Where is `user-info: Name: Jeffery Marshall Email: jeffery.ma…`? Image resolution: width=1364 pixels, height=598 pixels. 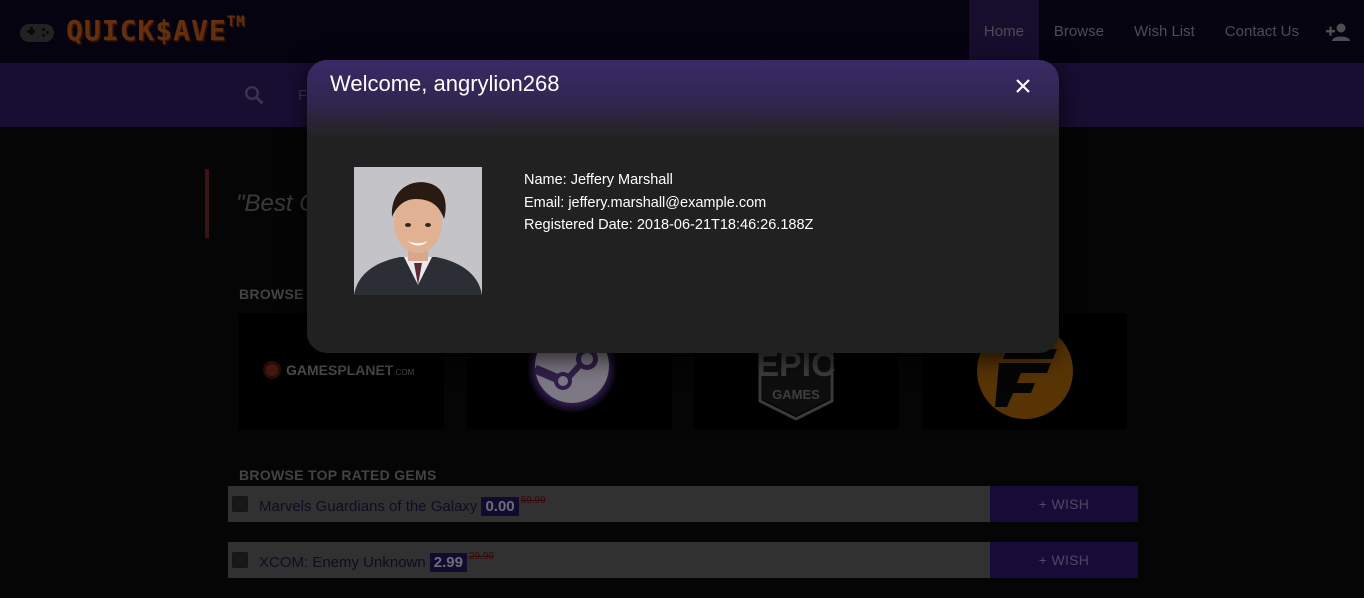
user-info: Name: Jeffery Marshall Email: jeffery.ma… is located at coordinates (668, 203).